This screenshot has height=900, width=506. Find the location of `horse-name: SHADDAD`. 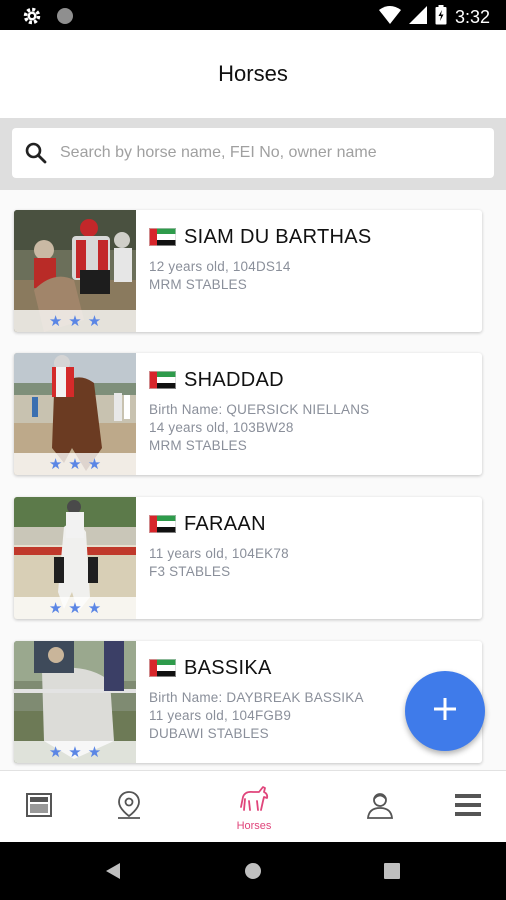

horse-name: SHADDAD is located at coordinates (234, 379).